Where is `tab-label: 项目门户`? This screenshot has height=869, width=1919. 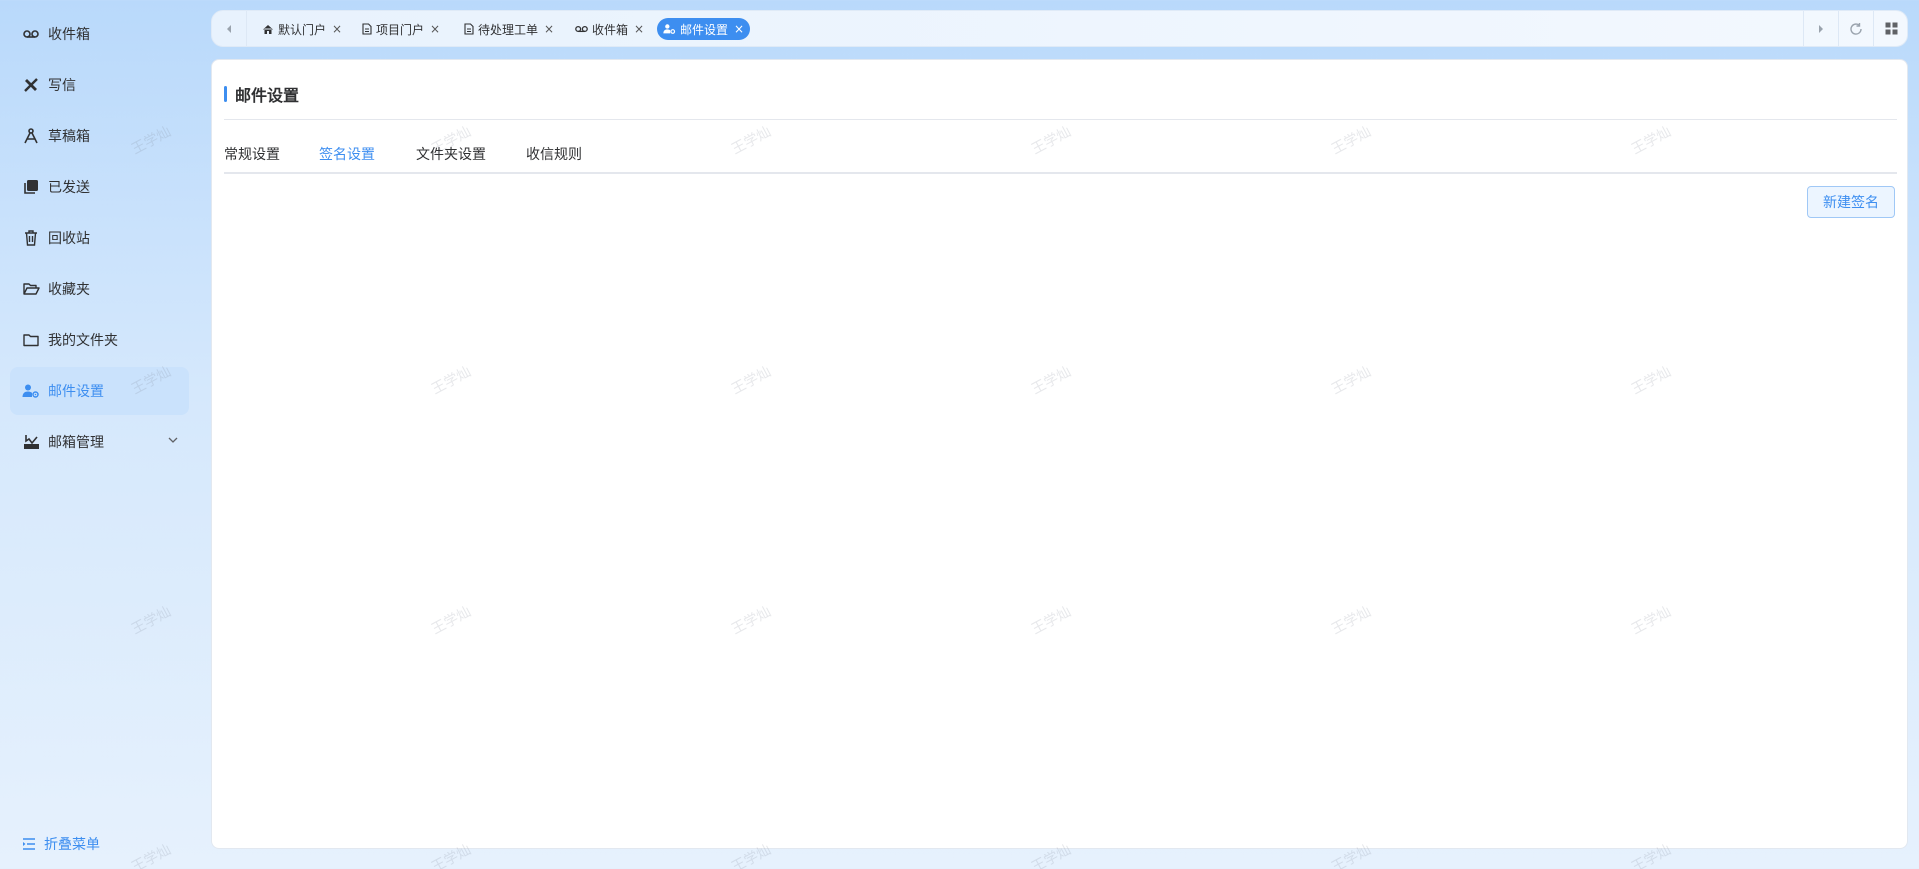
tab-label: 项目门户 is located at coordinates (400, 29).